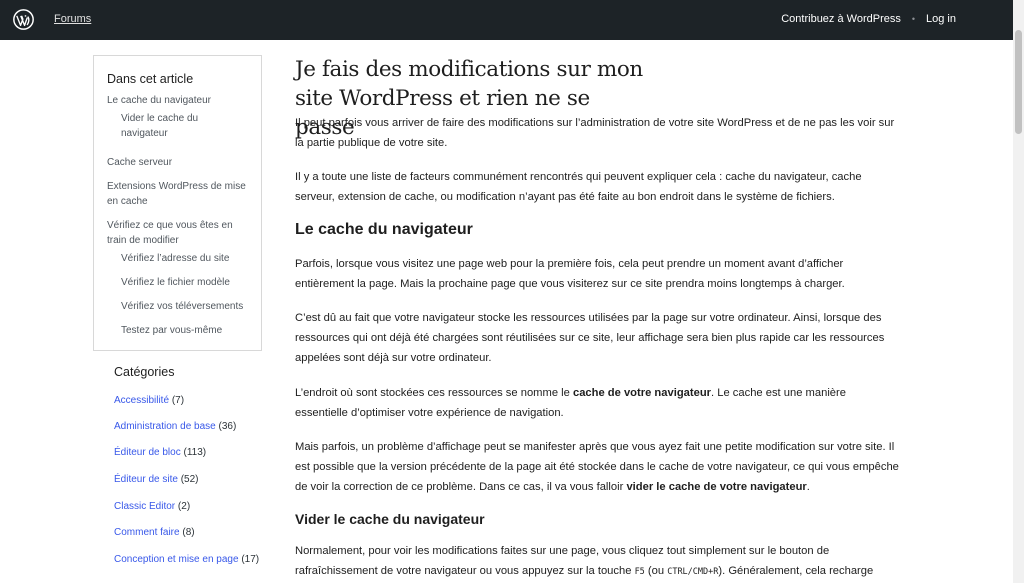  Describe the element at coordinates (182, 306) in the screenshot. I see `toc-item-check-uploads: Vérifiez vos téléversements` at that location.